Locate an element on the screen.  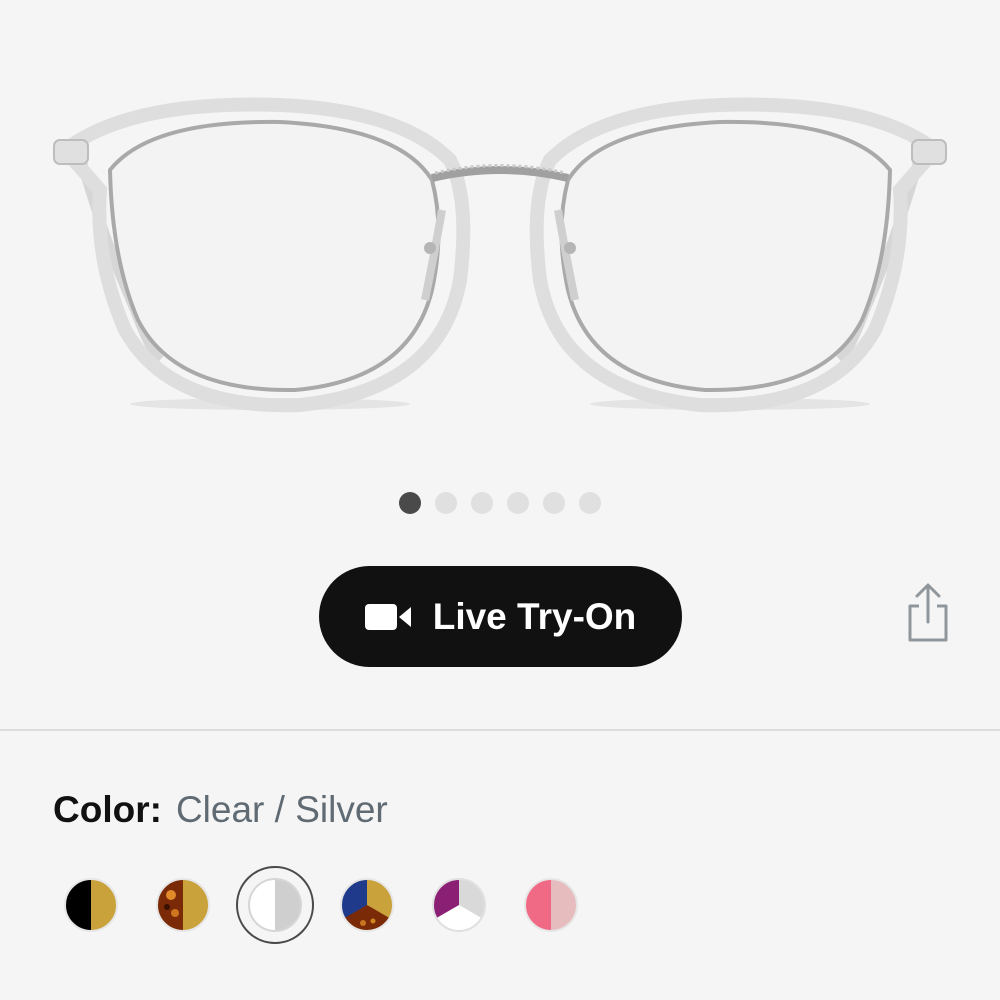
live-try-on-label: Live Try-On is located at coordinates (534, 616).